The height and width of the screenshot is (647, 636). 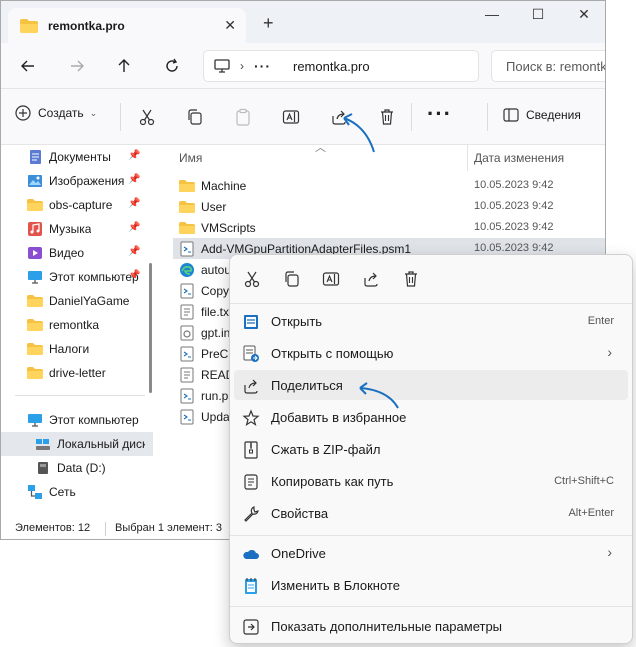 What do you see at coordinates (77, 444) in the screenshot?
I see `tree-item-local-disk: Локальный диск (C:)` at bounding box center [77, 444].